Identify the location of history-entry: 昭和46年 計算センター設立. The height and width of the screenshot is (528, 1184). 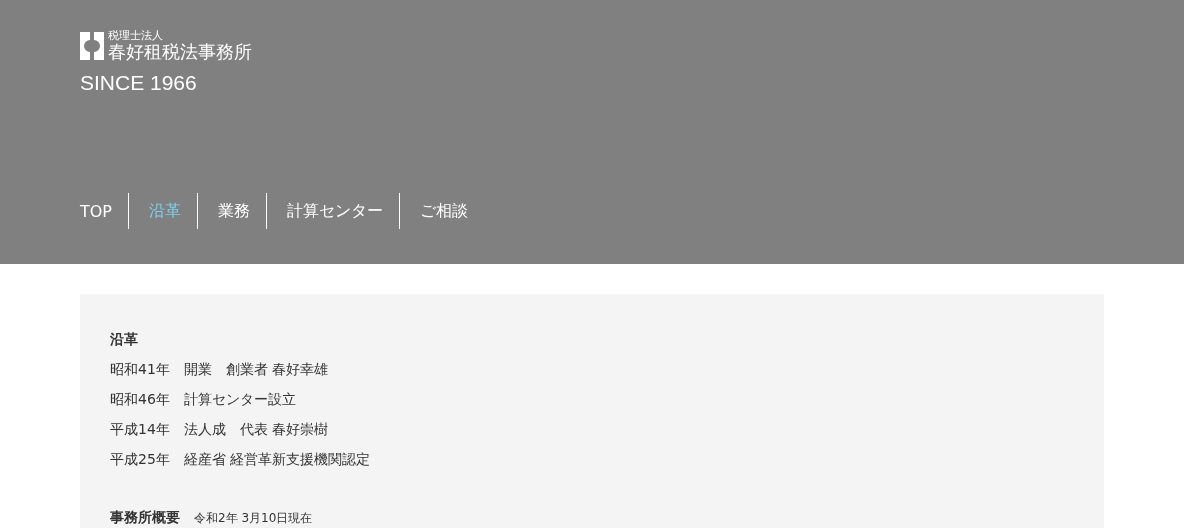
(203, 399).